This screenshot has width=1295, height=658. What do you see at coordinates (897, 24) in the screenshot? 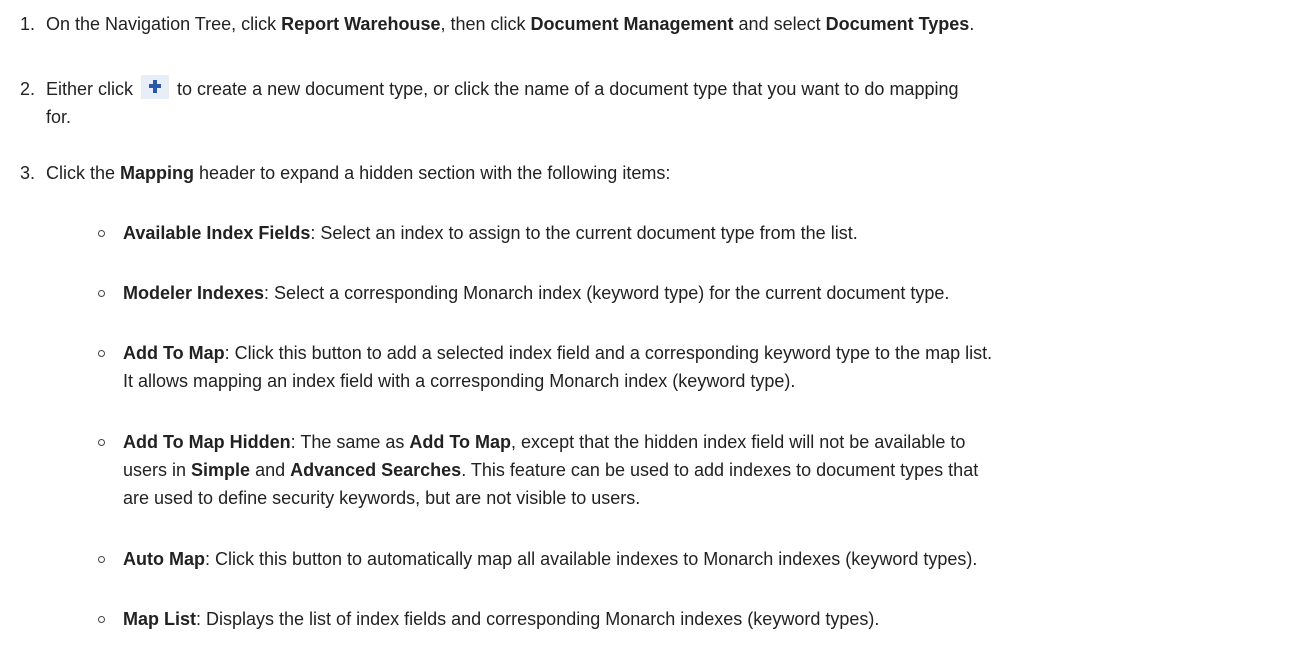
I see `document-types-term: Document Types` at bounding box center [897, 24].